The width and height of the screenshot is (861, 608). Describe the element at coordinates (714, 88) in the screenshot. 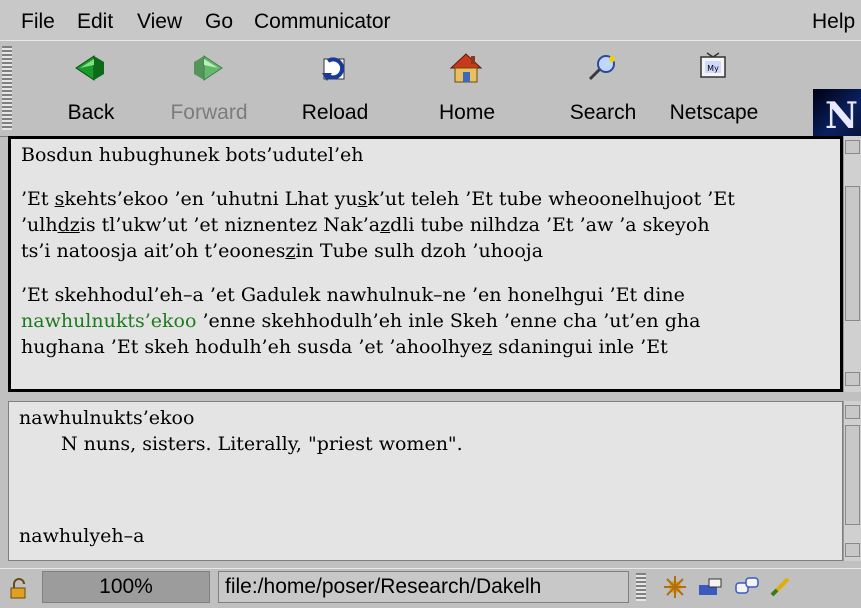

I see `my-netscape-button: My Netscape` at that location.